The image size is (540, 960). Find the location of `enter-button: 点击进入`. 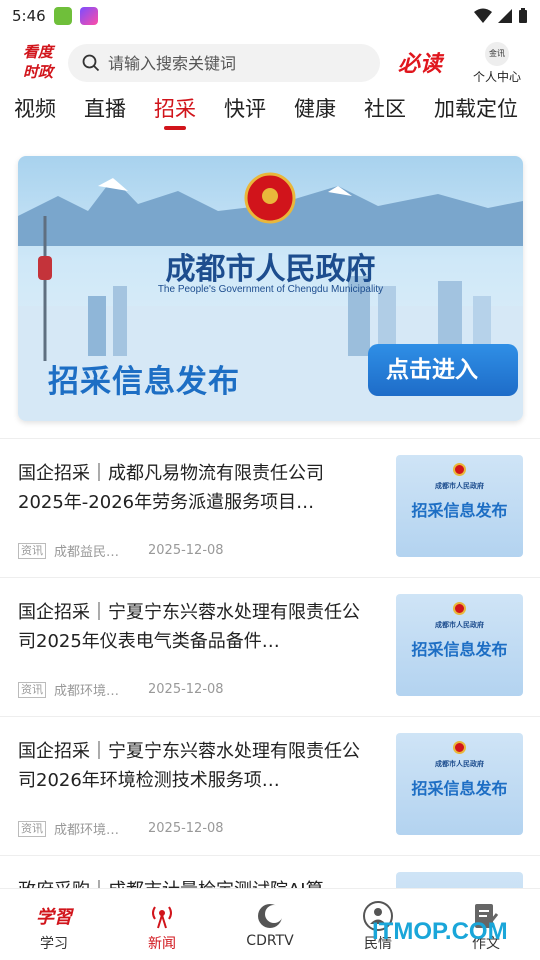

enter-button: 点击进入 is located at coordinates (443, 370).